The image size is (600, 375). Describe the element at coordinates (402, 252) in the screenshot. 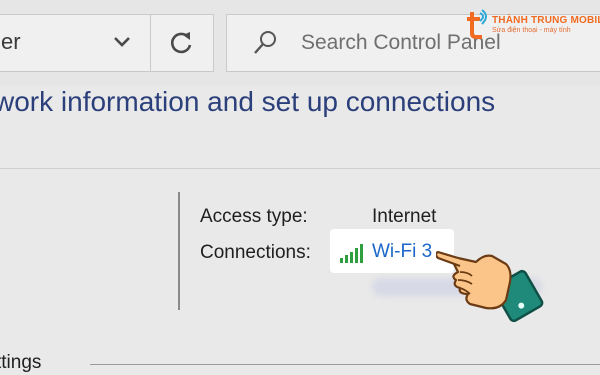

I see `wifi-connection-link: Wi-Fi 3` at that location.